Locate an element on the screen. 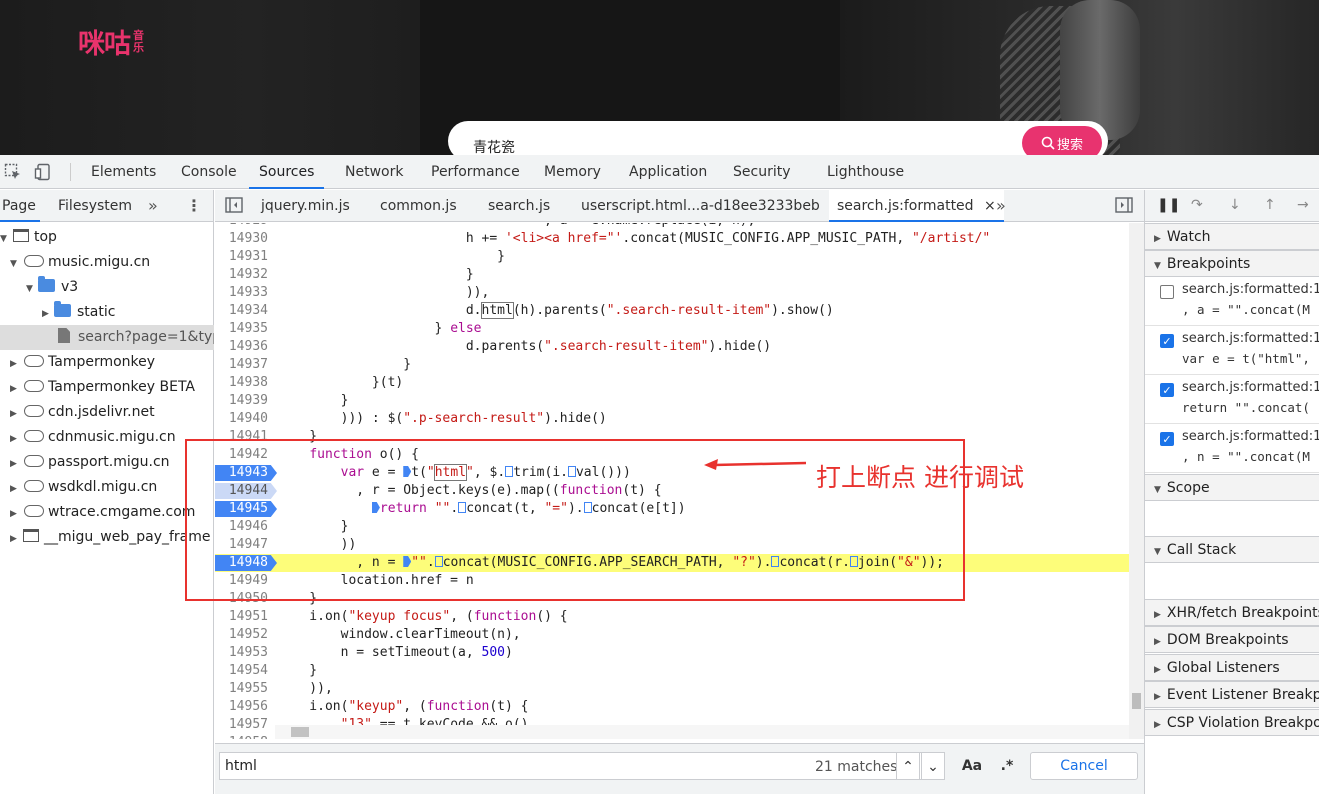 This screenshot has width=1319, height=794. step-over-icon: ↷ is located at coordinates (1197, 205).